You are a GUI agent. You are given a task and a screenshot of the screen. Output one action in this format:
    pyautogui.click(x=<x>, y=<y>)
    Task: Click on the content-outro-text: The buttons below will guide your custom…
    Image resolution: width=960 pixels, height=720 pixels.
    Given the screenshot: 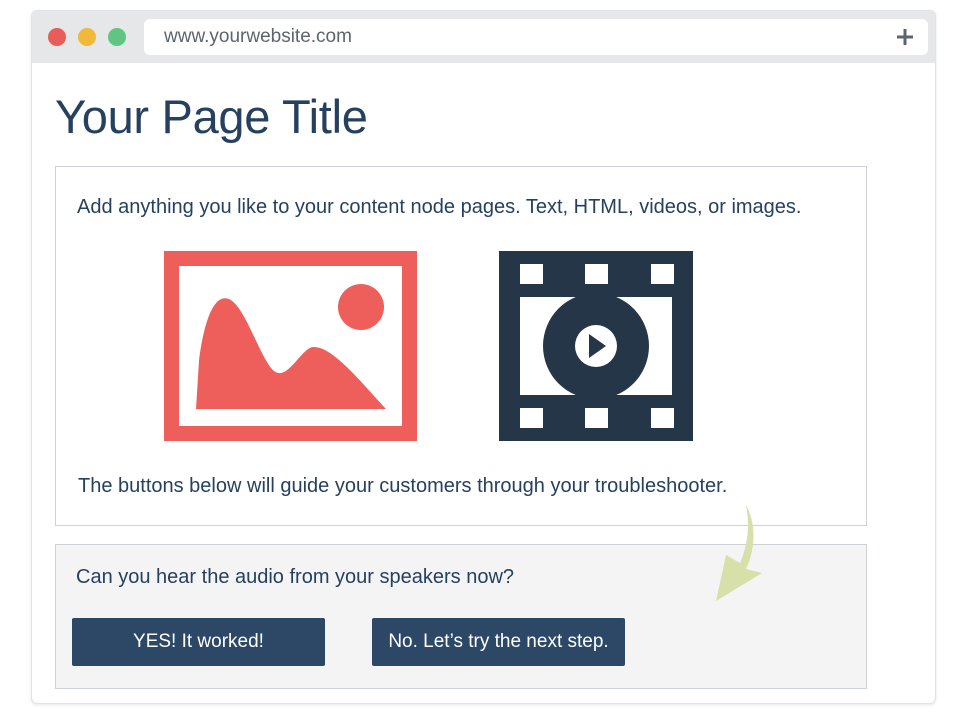 What is the action you would take?
    pyautogui.click(x=403, y=486)
    